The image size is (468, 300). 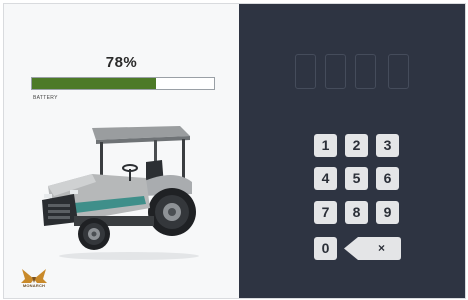 I want to click on backspace-button: ×, so click(x=372, y=248).